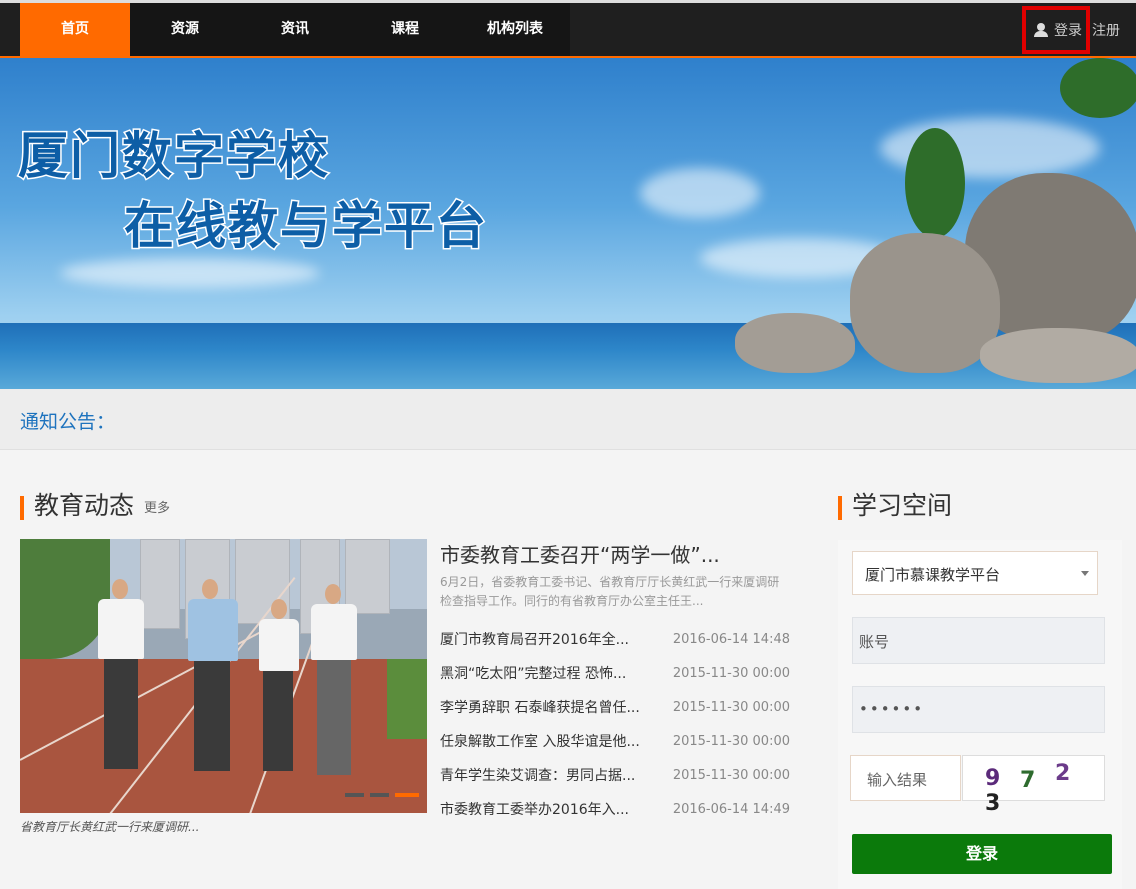 The height and width of the screenshot is (889, 1136). I want to click on captcha-char: 2, so click(1065, 773).